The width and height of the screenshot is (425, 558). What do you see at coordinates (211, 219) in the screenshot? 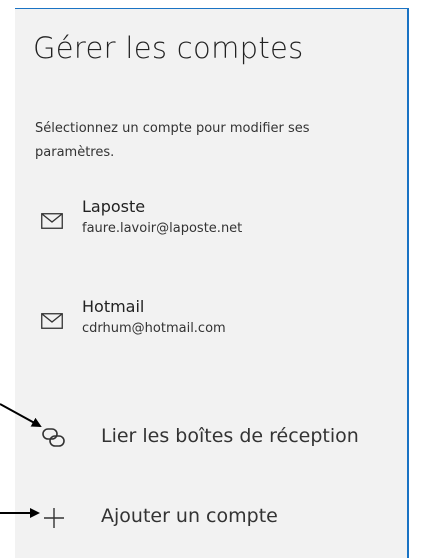
I see `account-item-laposte: Laposte faure.lavoir@laposte.net` at bounding box center [211, 219].